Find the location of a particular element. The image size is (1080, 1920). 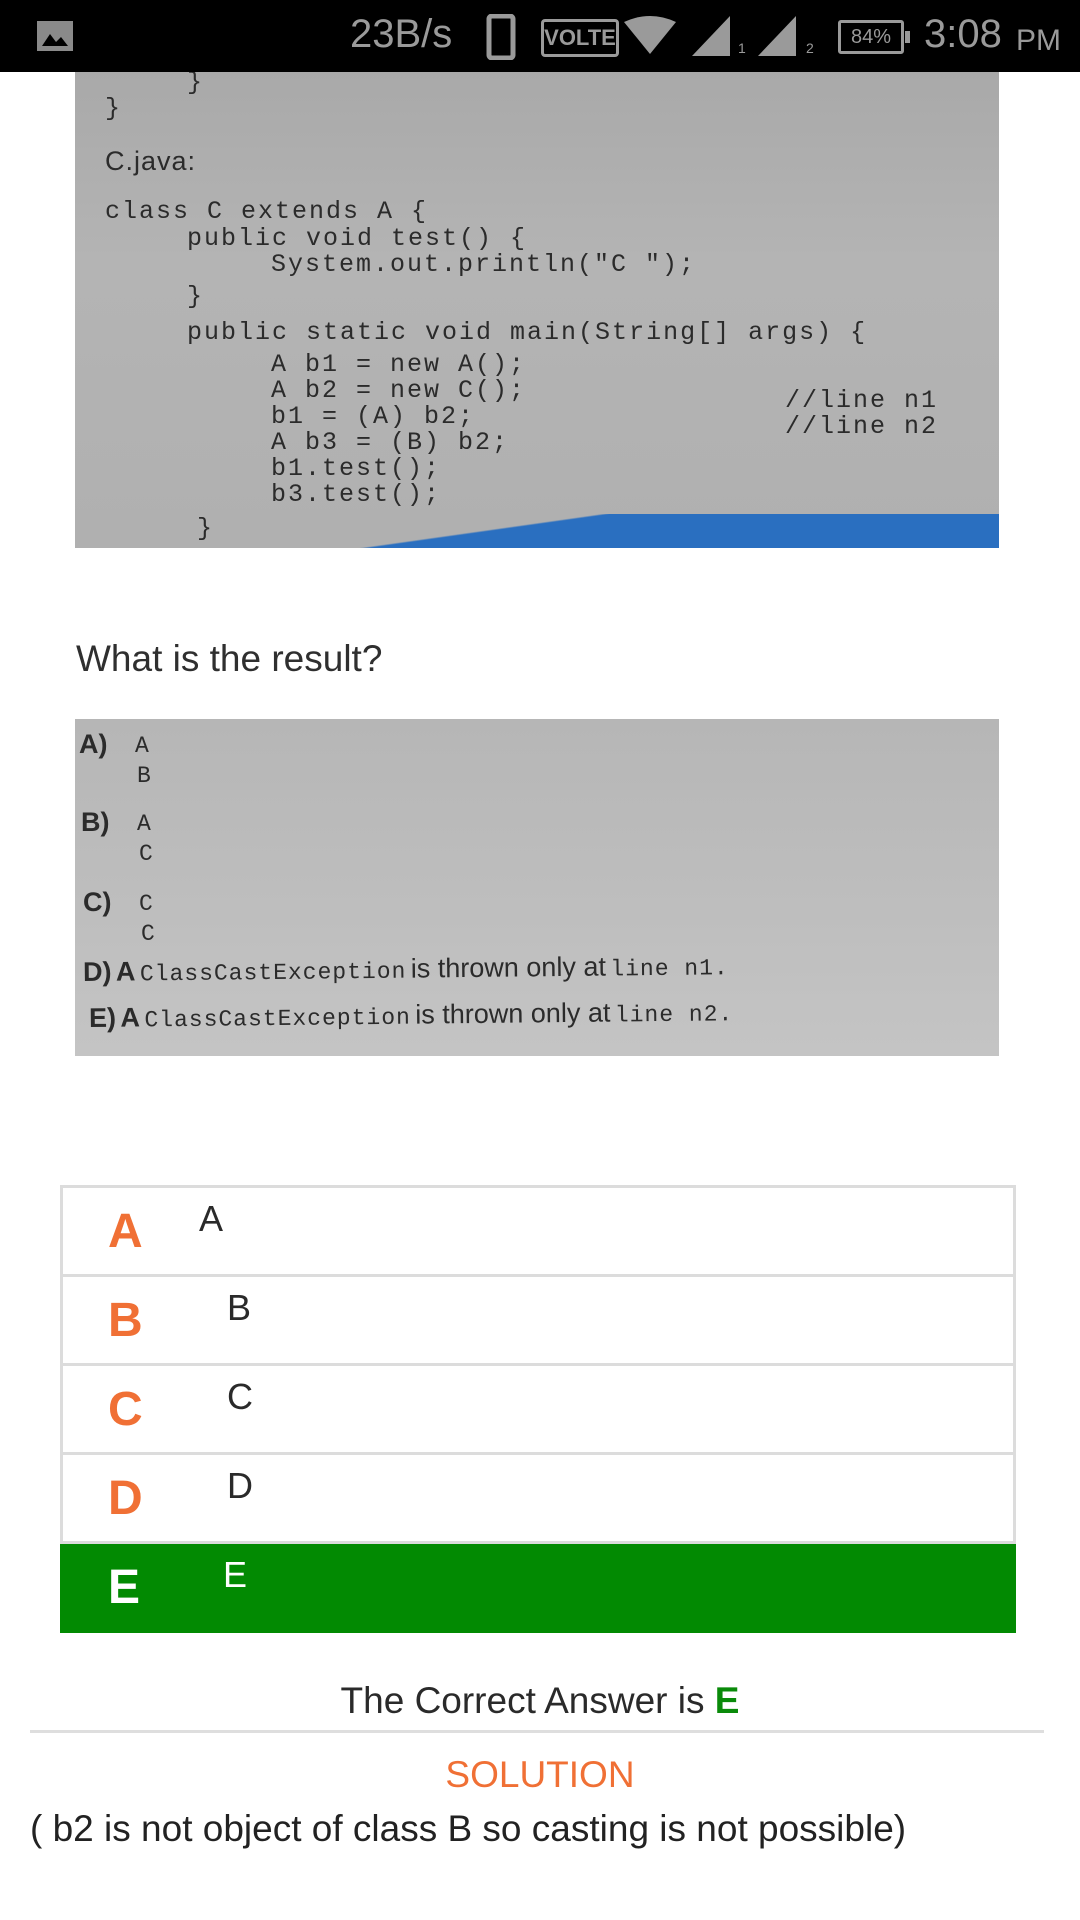

status-bar: 23B/s VOLTE 1 2 84% 3:08 PM is located at coordinates (540, 36).